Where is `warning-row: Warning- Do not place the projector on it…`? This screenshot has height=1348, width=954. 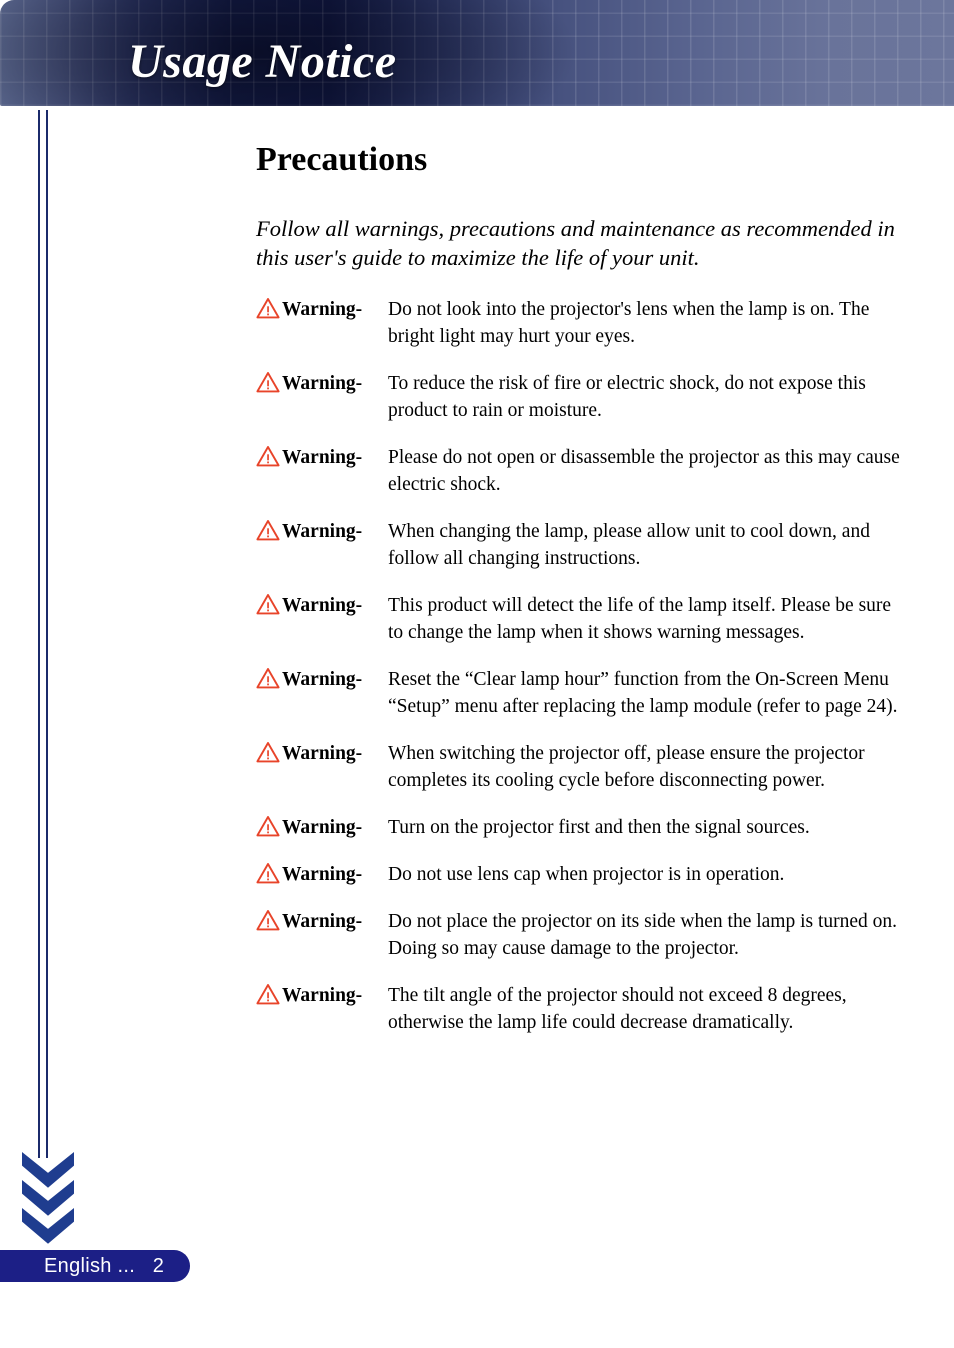
warning-row: Warning- Do not place the projector on it… is located at coordinates (579, 935).